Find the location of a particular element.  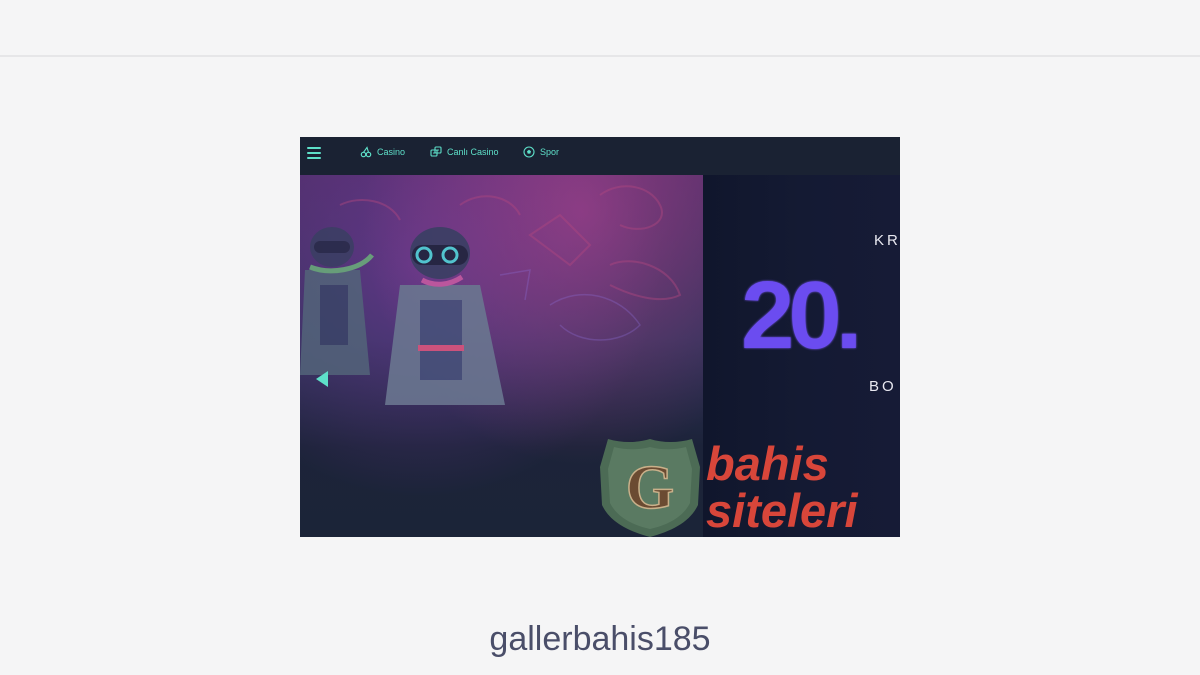

nav-item-label: Spor is located at coordinates (550, 152).